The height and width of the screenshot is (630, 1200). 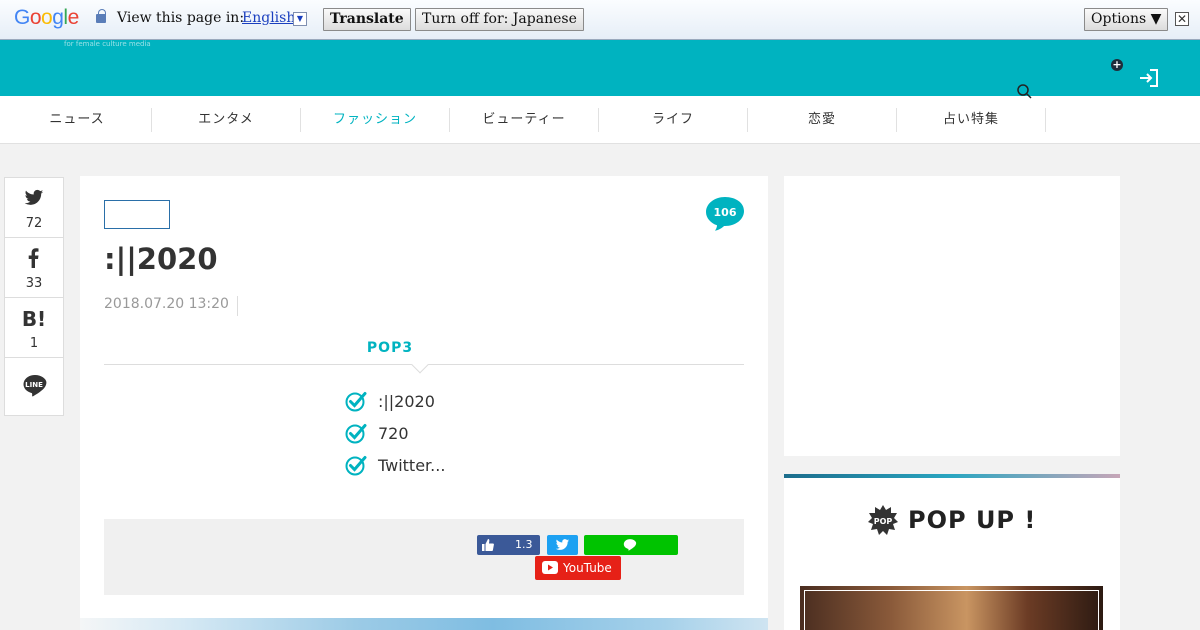 I want to click on facebook-share-button: 33, so click(x=34, y=268).